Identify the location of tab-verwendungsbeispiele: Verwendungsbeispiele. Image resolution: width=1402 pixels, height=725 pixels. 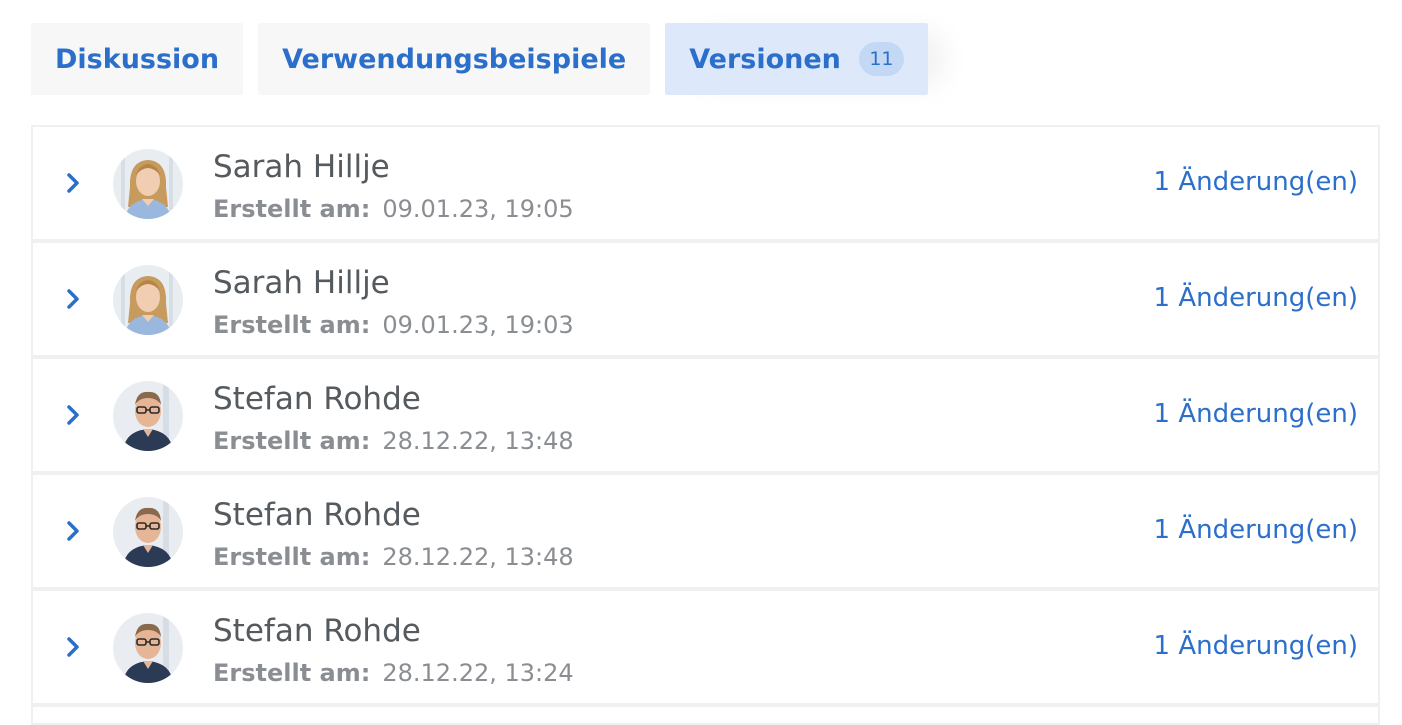
(454, 59).